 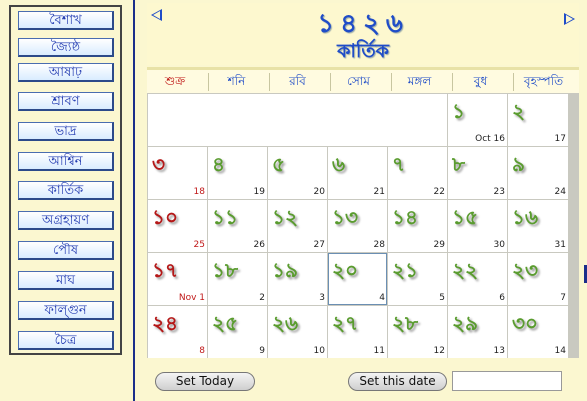 I want to click on bengali-date: ১২, so click(x=285, y=217).